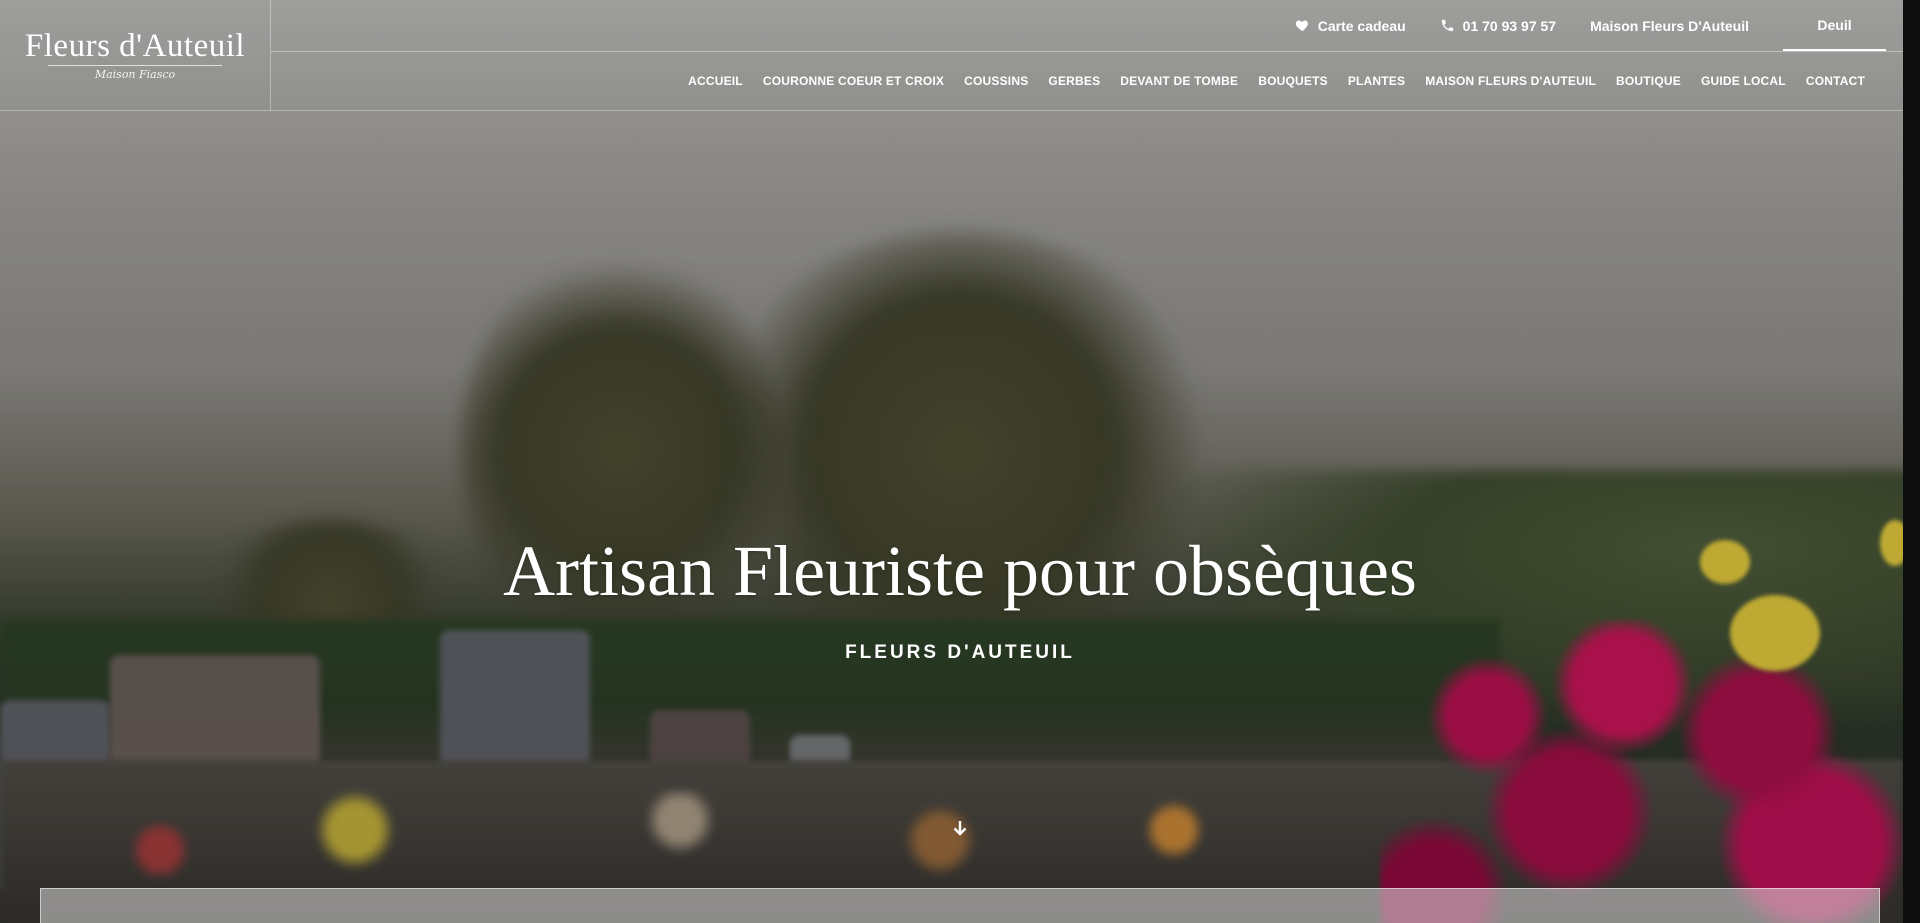 The image size is (1920, 923). What do you see at coordinates (135, 73) in the screenshot?
I see `logo-subtitle: Maison Fiasco` at bounding box center [135, 73].